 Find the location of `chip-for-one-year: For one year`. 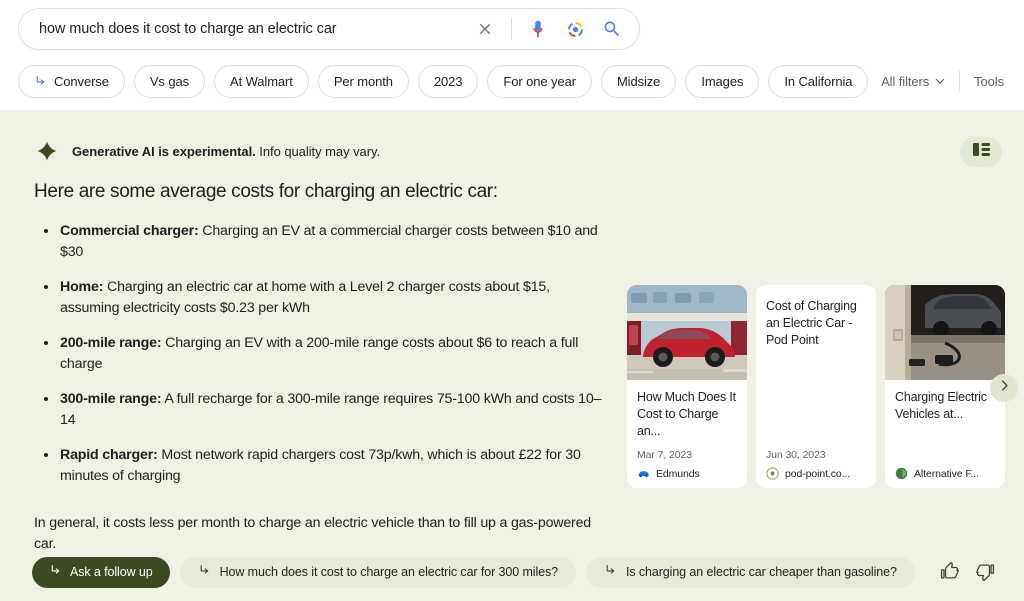

chip-for-one-year: For one year is located at coordinates (539, 81).